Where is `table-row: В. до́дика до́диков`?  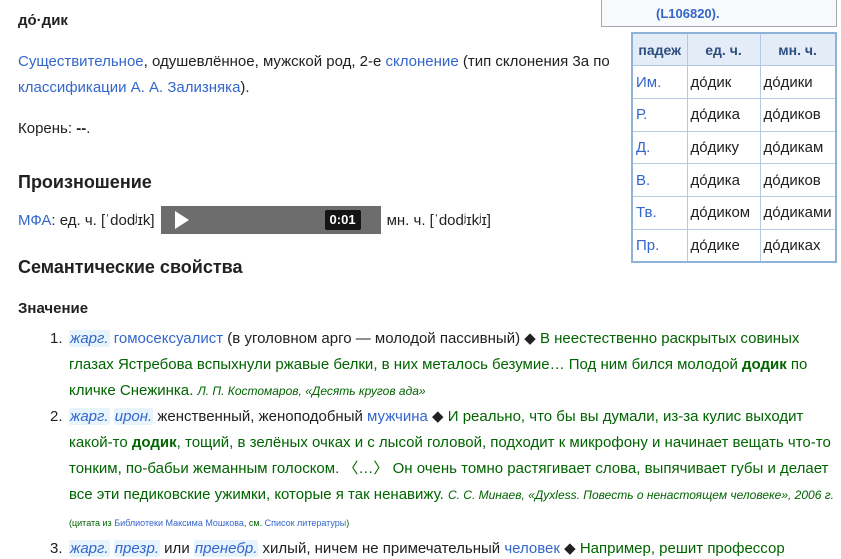
table-row: В. до́дика до́диков is located at coordinates (734, 180).